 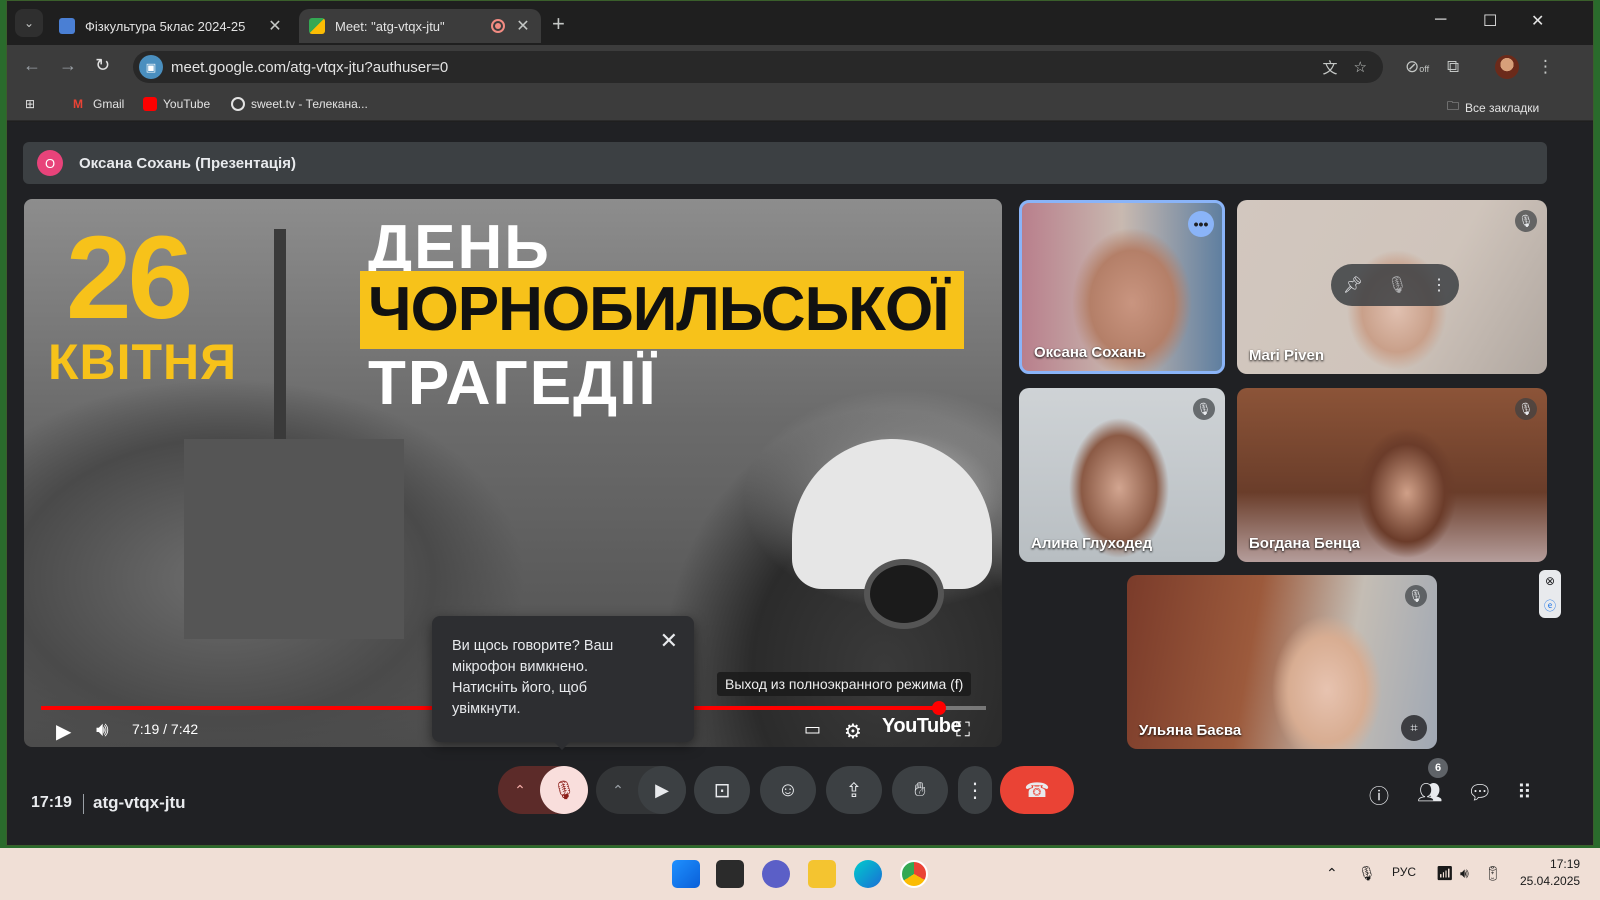 What do you see at coordinates (1429, 792) in the screenshot?
I see `people-icon: 👥︎` at bounding box center [1429, 792].